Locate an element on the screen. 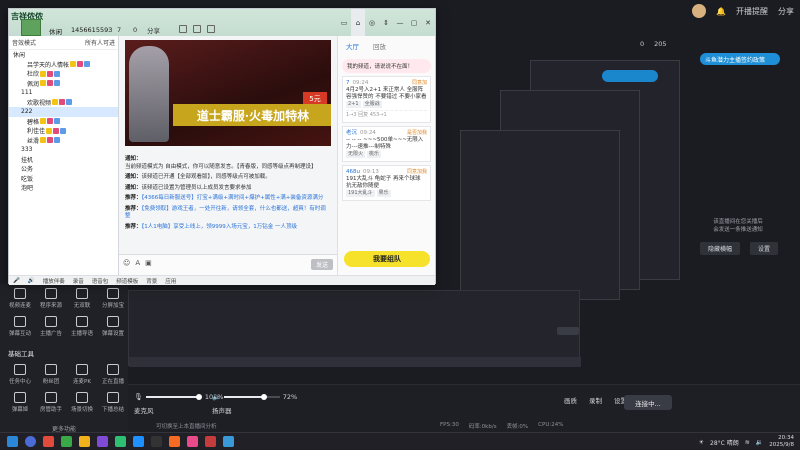 The width and height of the screenshot is (800, 450). channel-share-button: 分享 is located at coordinates (153, 30).